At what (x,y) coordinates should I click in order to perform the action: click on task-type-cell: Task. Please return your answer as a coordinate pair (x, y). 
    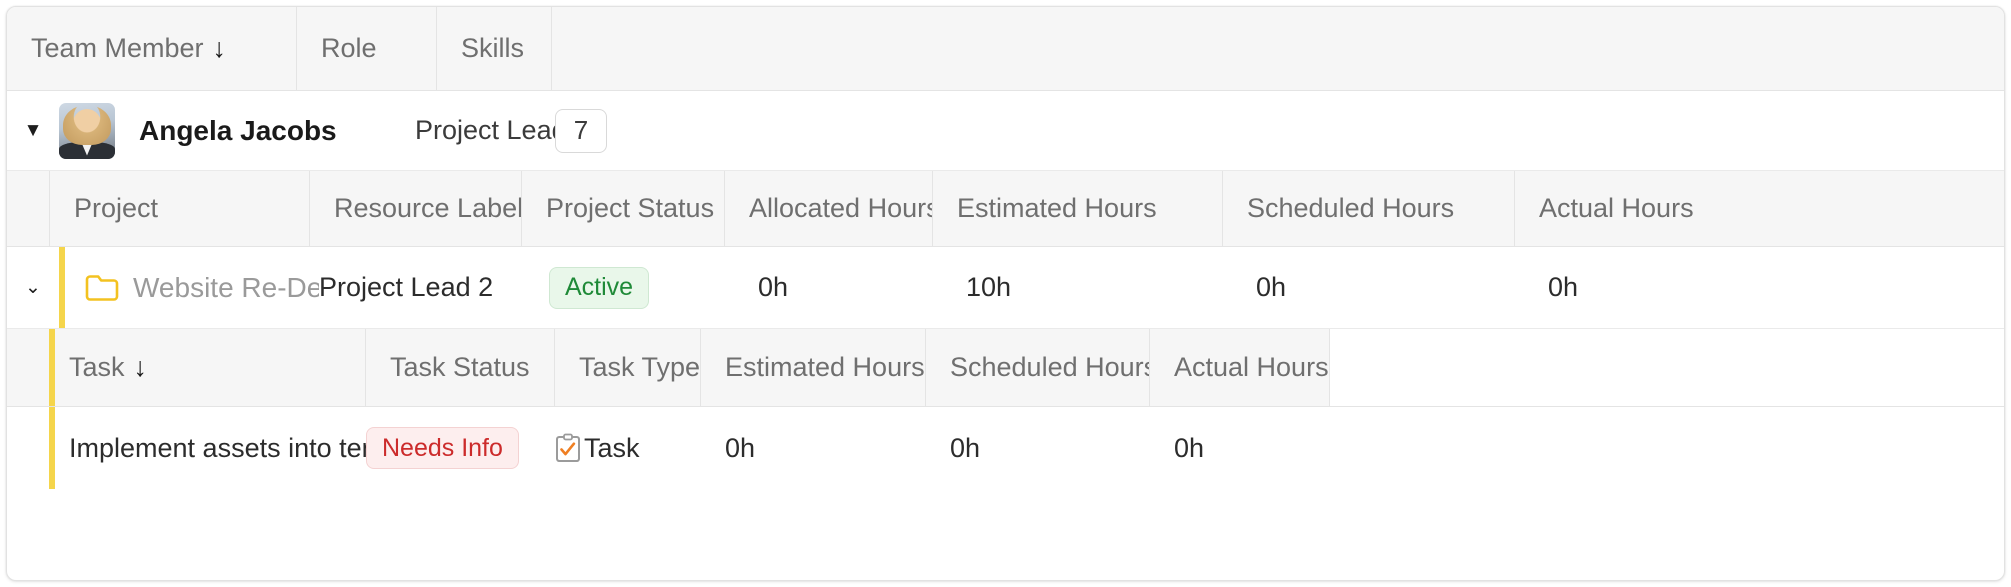
    Looking at the image, I should click on (628, 448).